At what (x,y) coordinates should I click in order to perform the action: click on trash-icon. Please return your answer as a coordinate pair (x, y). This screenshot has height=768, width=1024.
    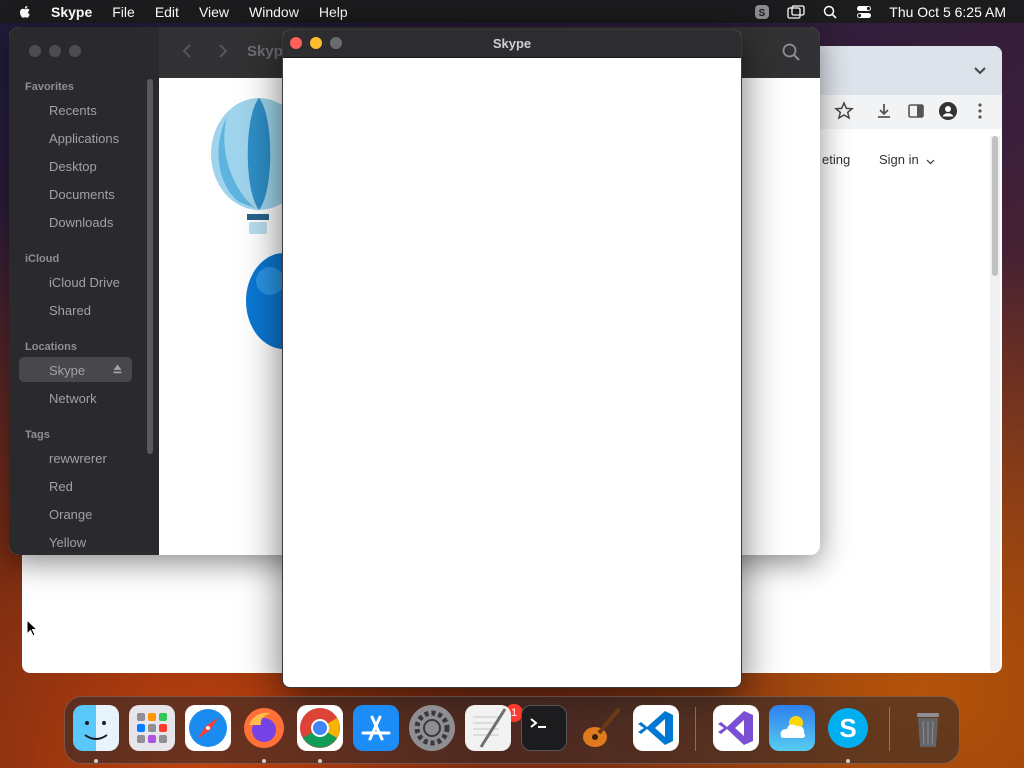
    Looking at the image, I should click on (928, 730).